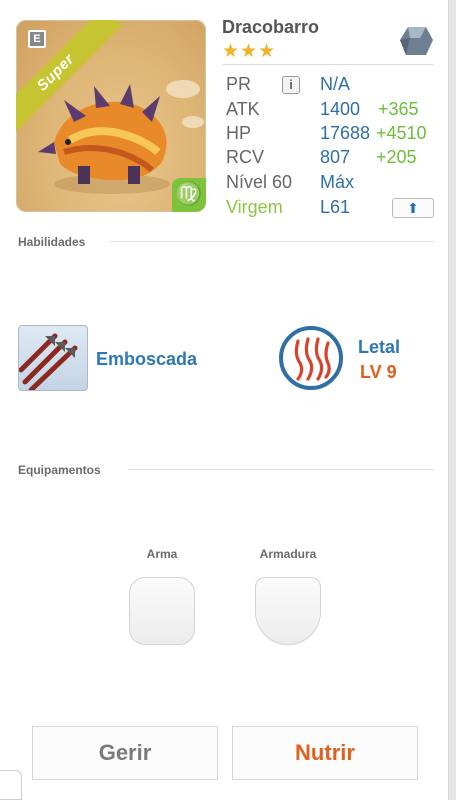  I want to click on stat-value: N/A, so click(335, 84).